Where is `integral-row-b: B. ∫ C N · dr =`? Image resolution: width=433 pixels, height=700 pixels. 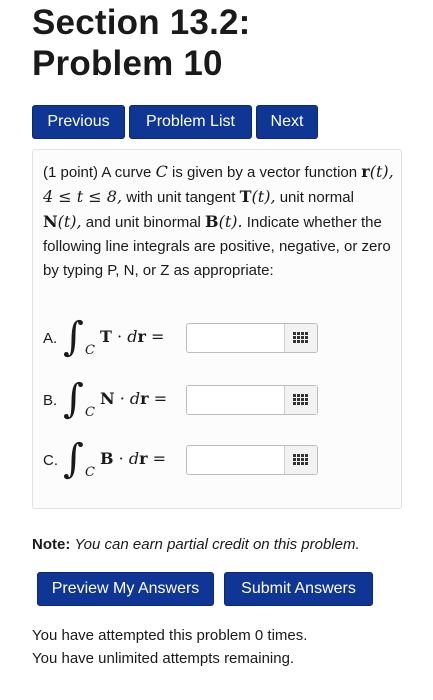 integral-row-b: B. ∫ C N · dr = is located at coordinates (213, 401).